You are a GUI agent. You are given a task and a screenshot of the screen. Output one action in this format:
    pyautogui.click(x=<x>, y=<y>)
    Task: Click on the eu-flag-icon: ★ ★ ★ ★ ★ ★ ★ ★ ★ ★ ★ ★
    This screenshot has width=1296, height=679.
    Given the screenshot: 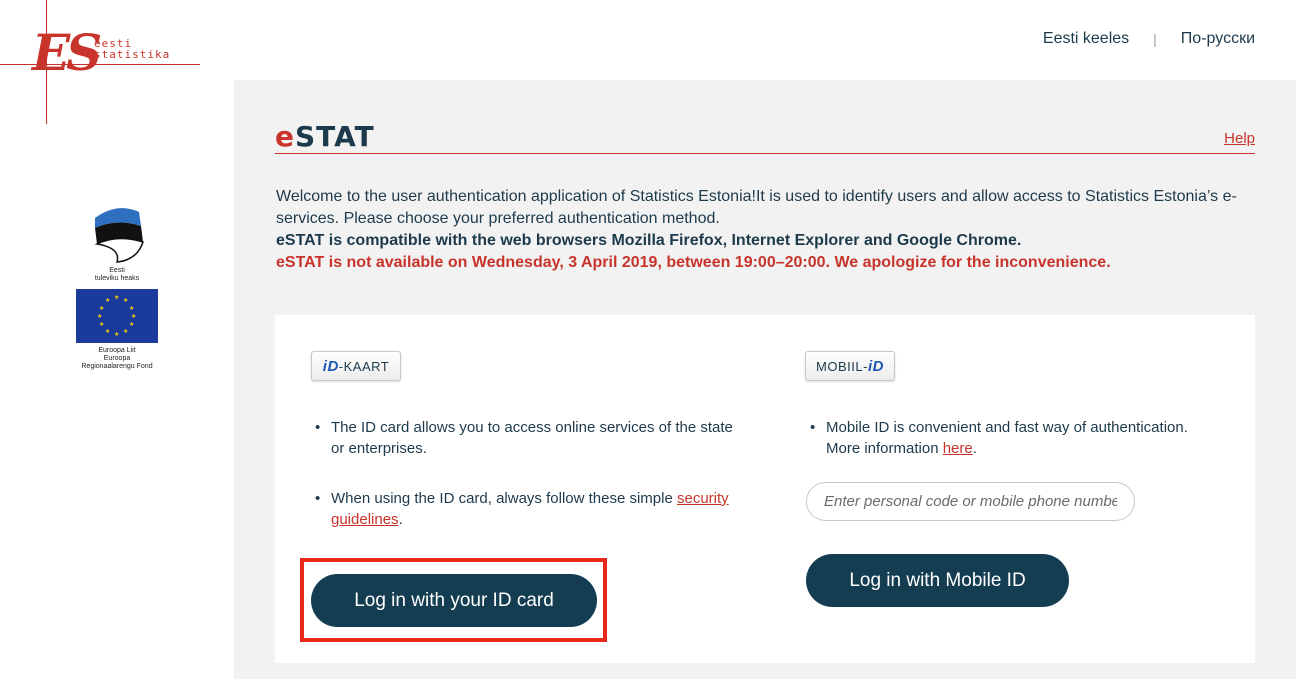 What is the action you would take?
    pyautogui.click(x=117, y=316)
    